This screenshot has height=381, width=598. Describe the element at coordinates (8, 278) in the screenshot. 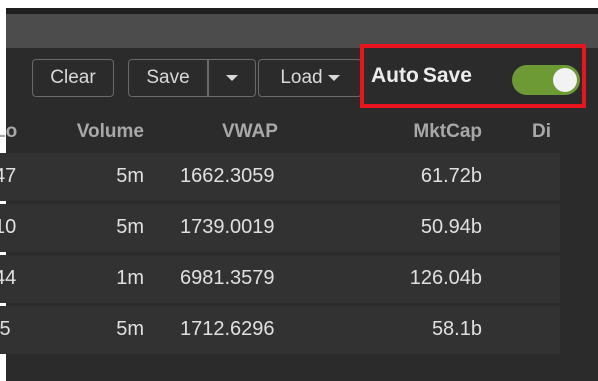

I see `cell-lo: 44` at that location.